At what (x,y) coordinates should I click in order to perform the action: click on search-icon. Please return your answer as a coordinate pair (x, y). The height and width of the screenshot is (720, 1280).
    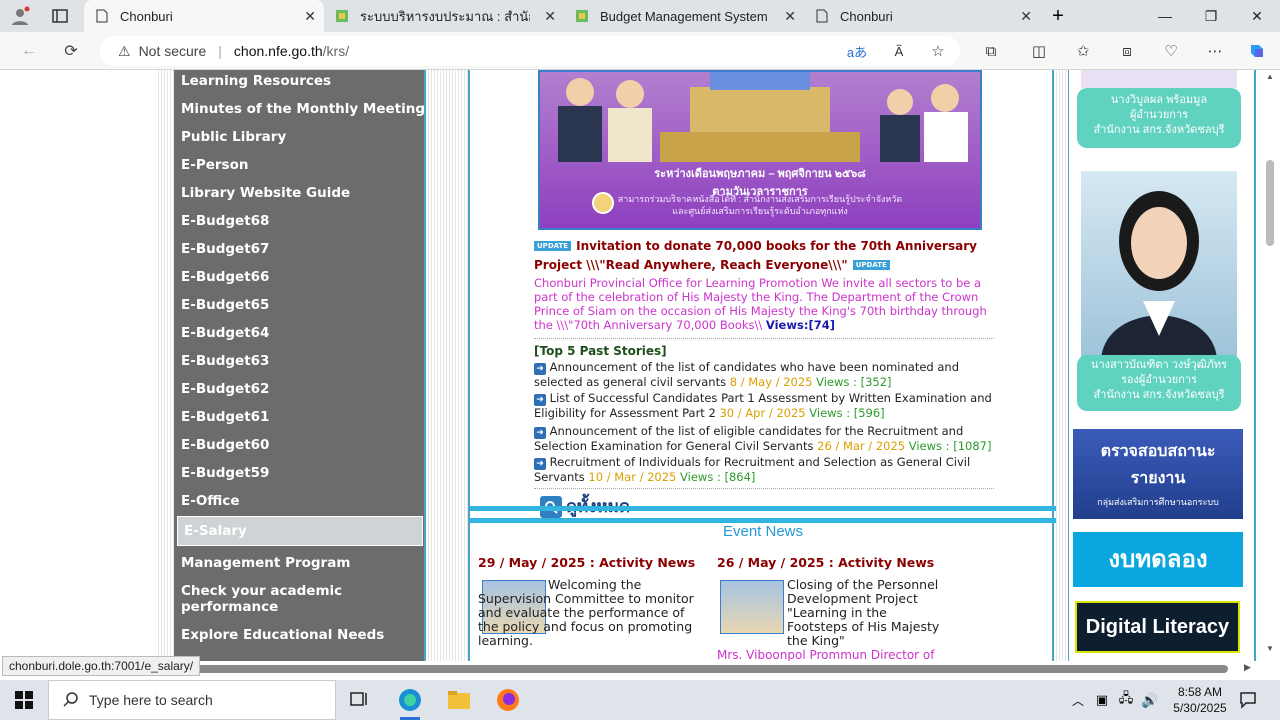
    Looking at the image, I should click on (71, 700).